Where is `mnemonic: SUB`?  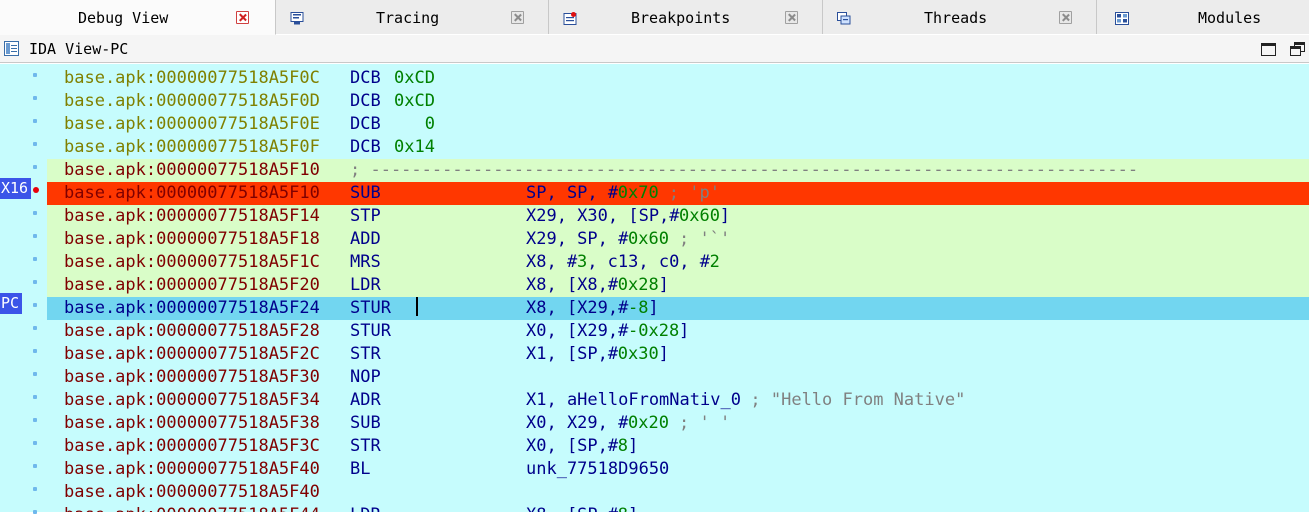
mnemonic: SUB is located at coordinates (365, 423).